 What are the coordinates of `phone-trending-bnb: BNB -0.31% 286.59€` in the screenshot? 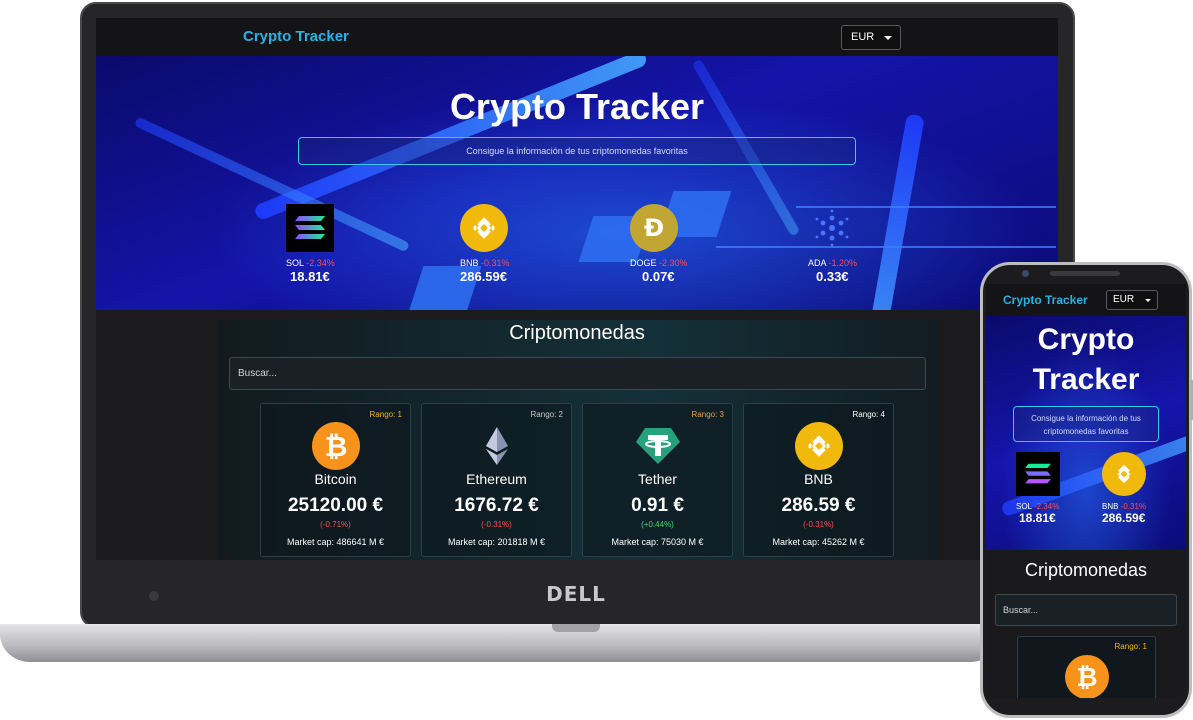 It's located at (1142, 488).